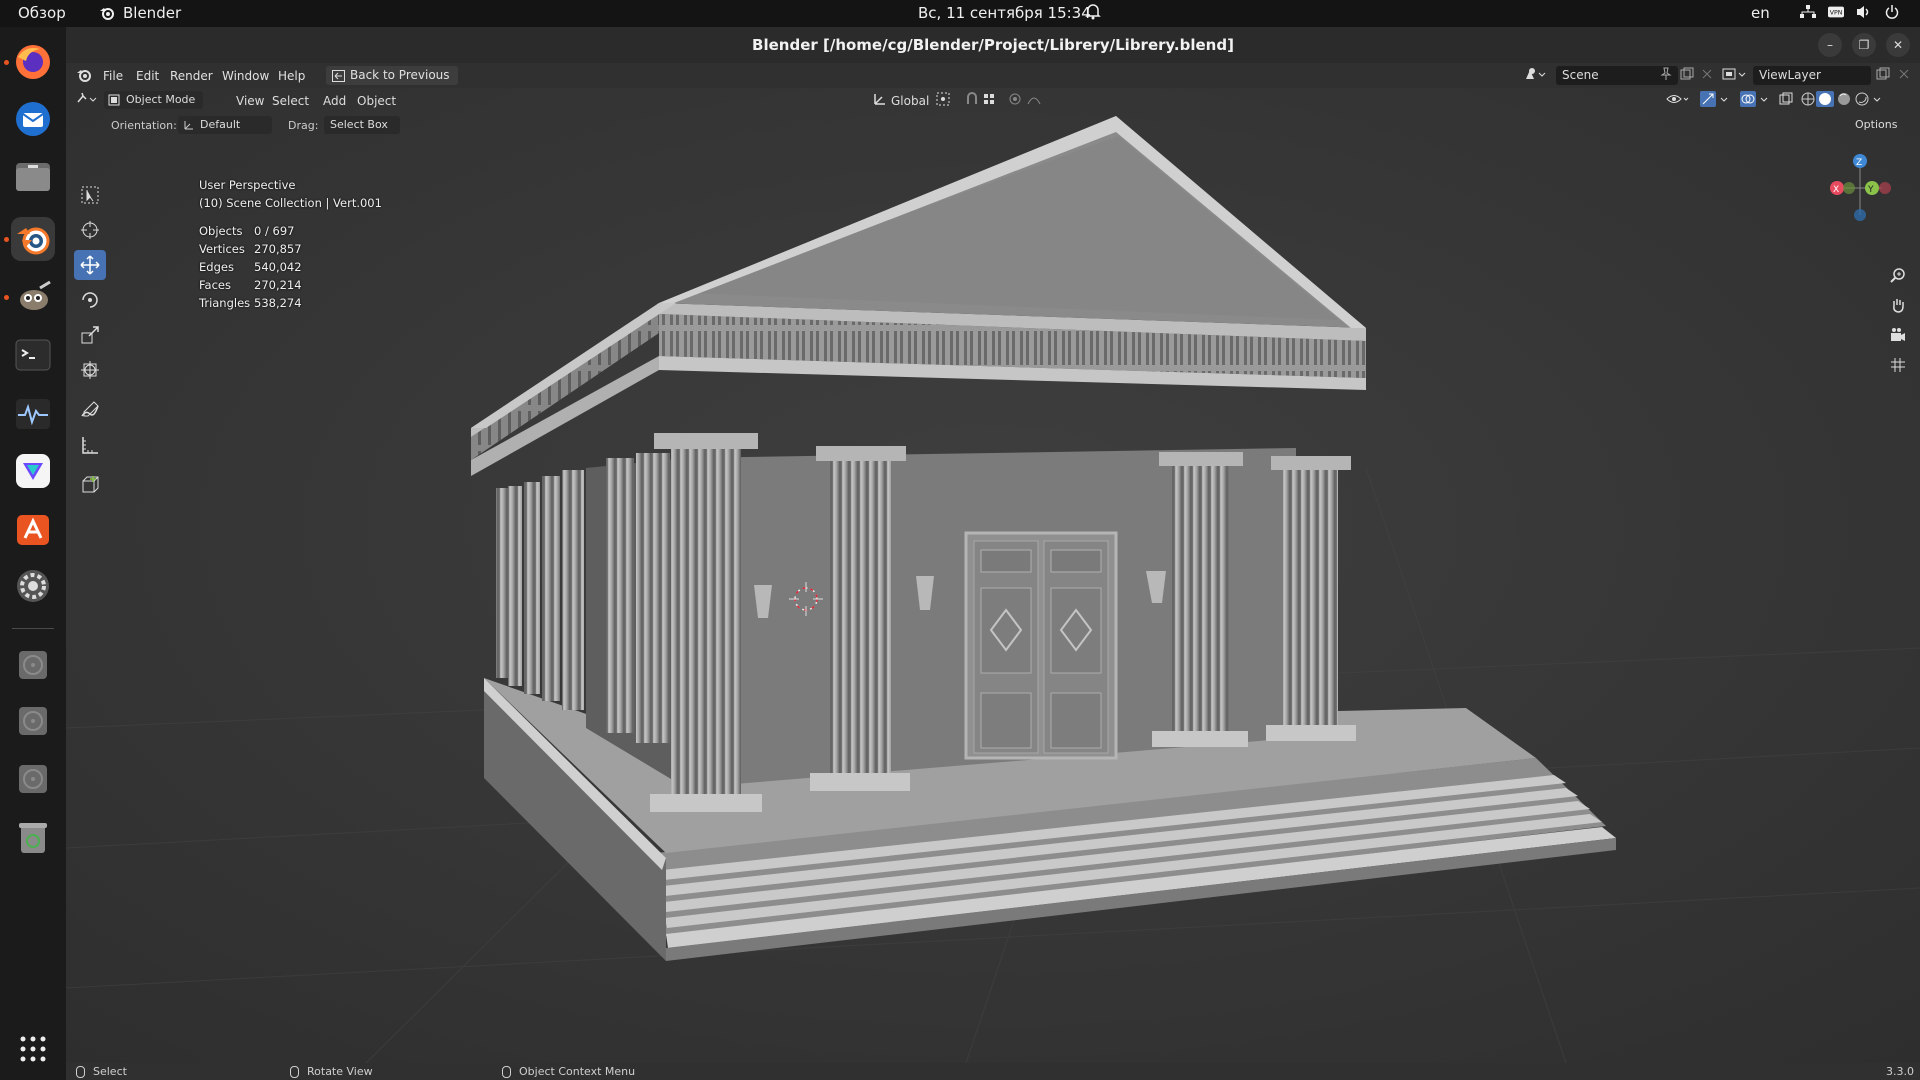 The width and height of the screenshot is (1920, 1080). What do you see at coordinates (1898, 275) in the screenshot?
I see `zoom-icon` at bounding box center [1898, 275].